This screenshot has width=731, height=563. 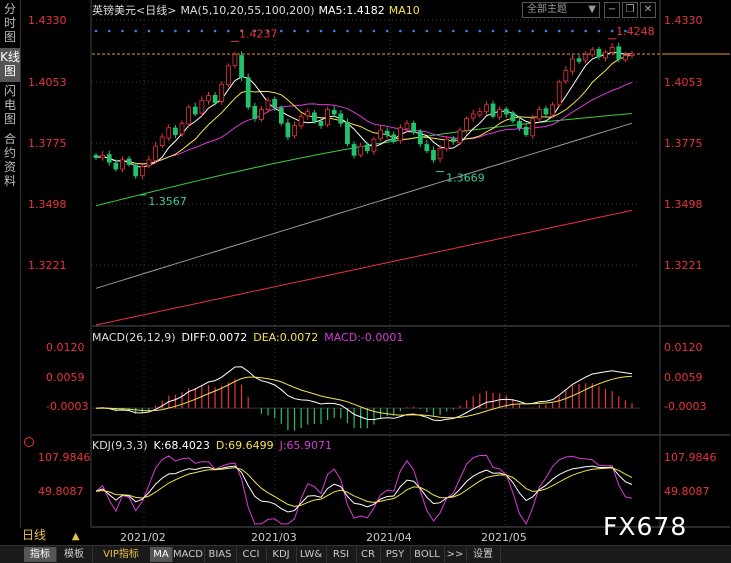 I want to click on minimize-icon: −, so click(x=612, y=10).